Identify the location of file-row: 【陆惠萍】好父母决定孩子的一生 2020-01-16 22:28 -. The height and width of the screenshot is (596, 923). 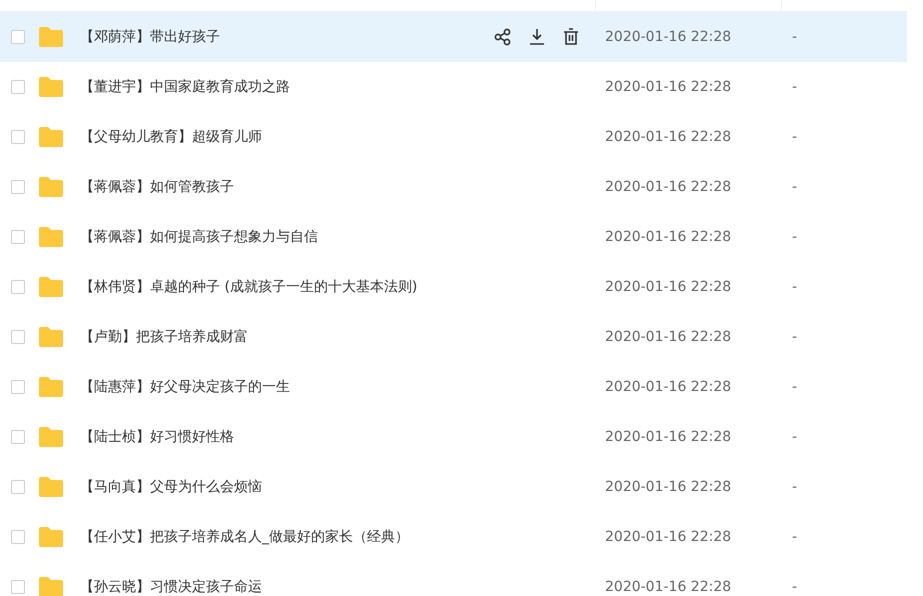
(453, 387).